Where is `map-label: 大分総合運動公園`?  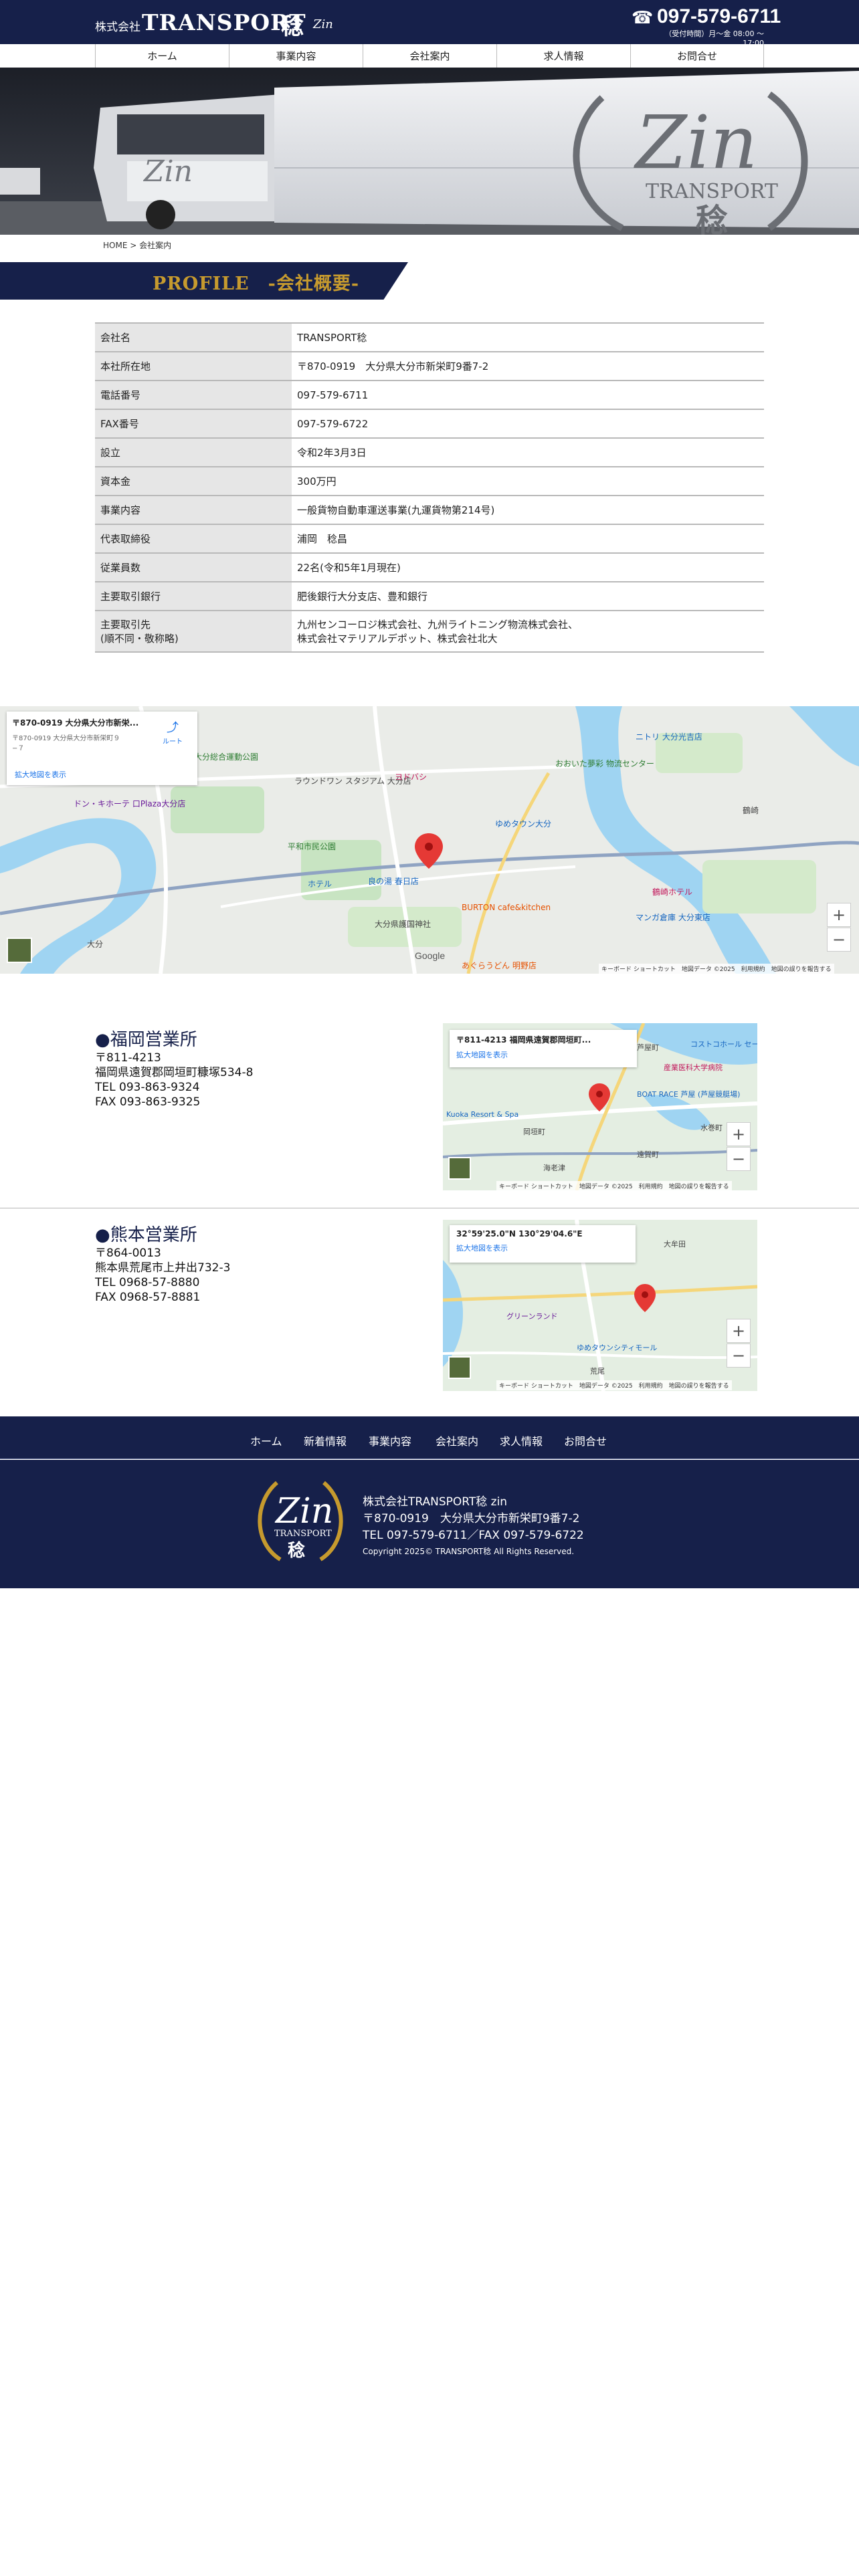
map-label: 大分総合運動公園 is located at coordinates (226, 757).